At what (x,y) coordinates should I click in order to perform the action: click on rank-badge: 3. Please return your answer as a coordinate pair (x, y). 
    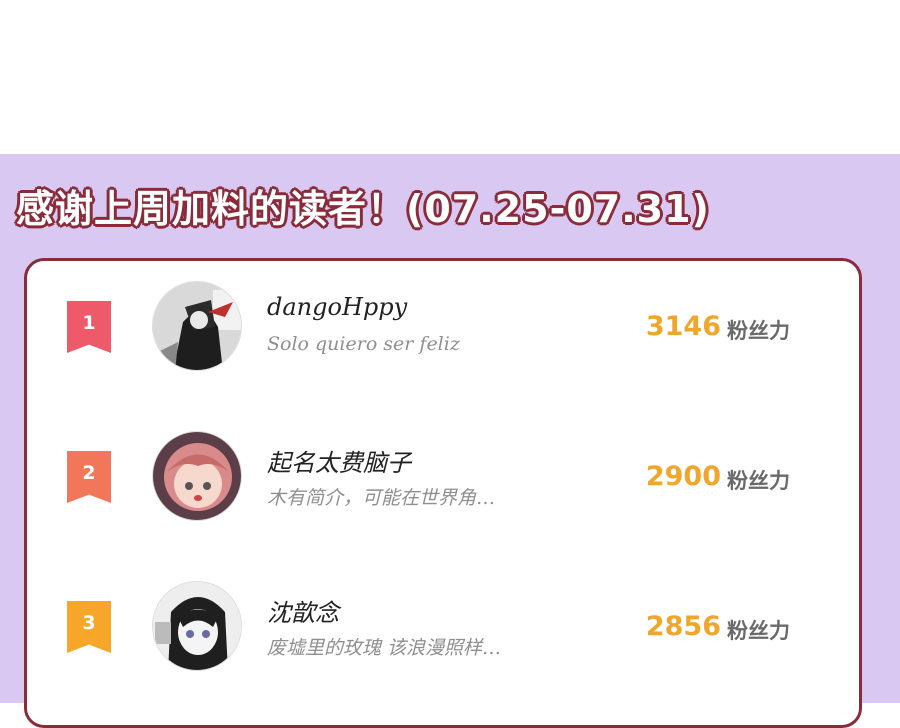
    Looking at the image, I should click on (89, 627).